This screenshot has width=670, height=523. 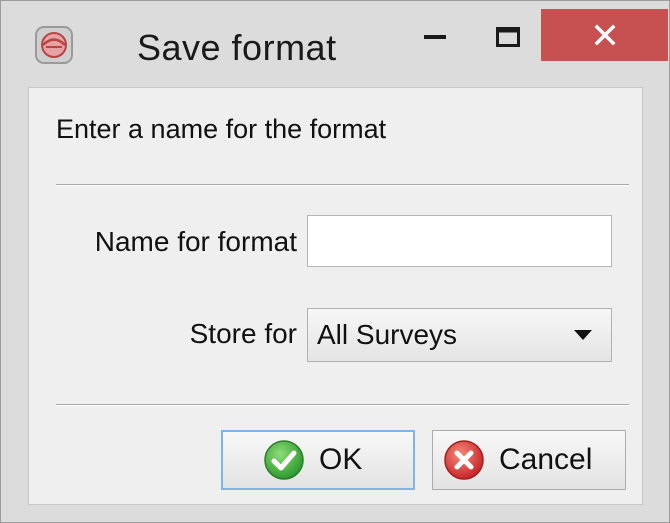 I want to click on store-for-select: All Surveys, so click(x=459, y=335).